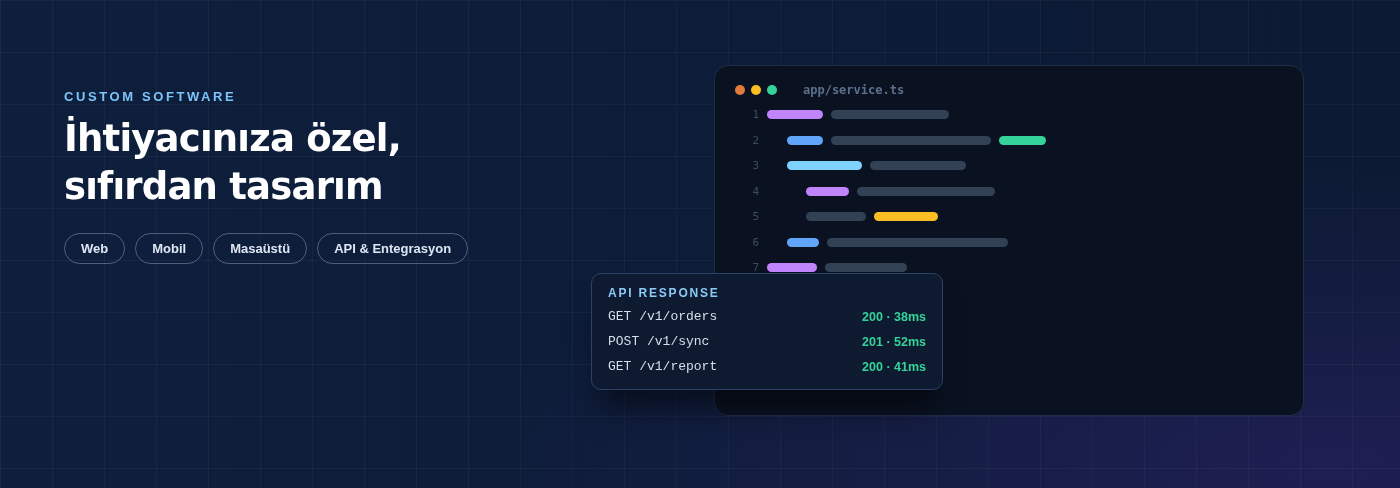 The image size is (1400, 488). Describe the element at coordinates (854, 90) in the screenshot. I see `file-name: app/service.ts` at that location.